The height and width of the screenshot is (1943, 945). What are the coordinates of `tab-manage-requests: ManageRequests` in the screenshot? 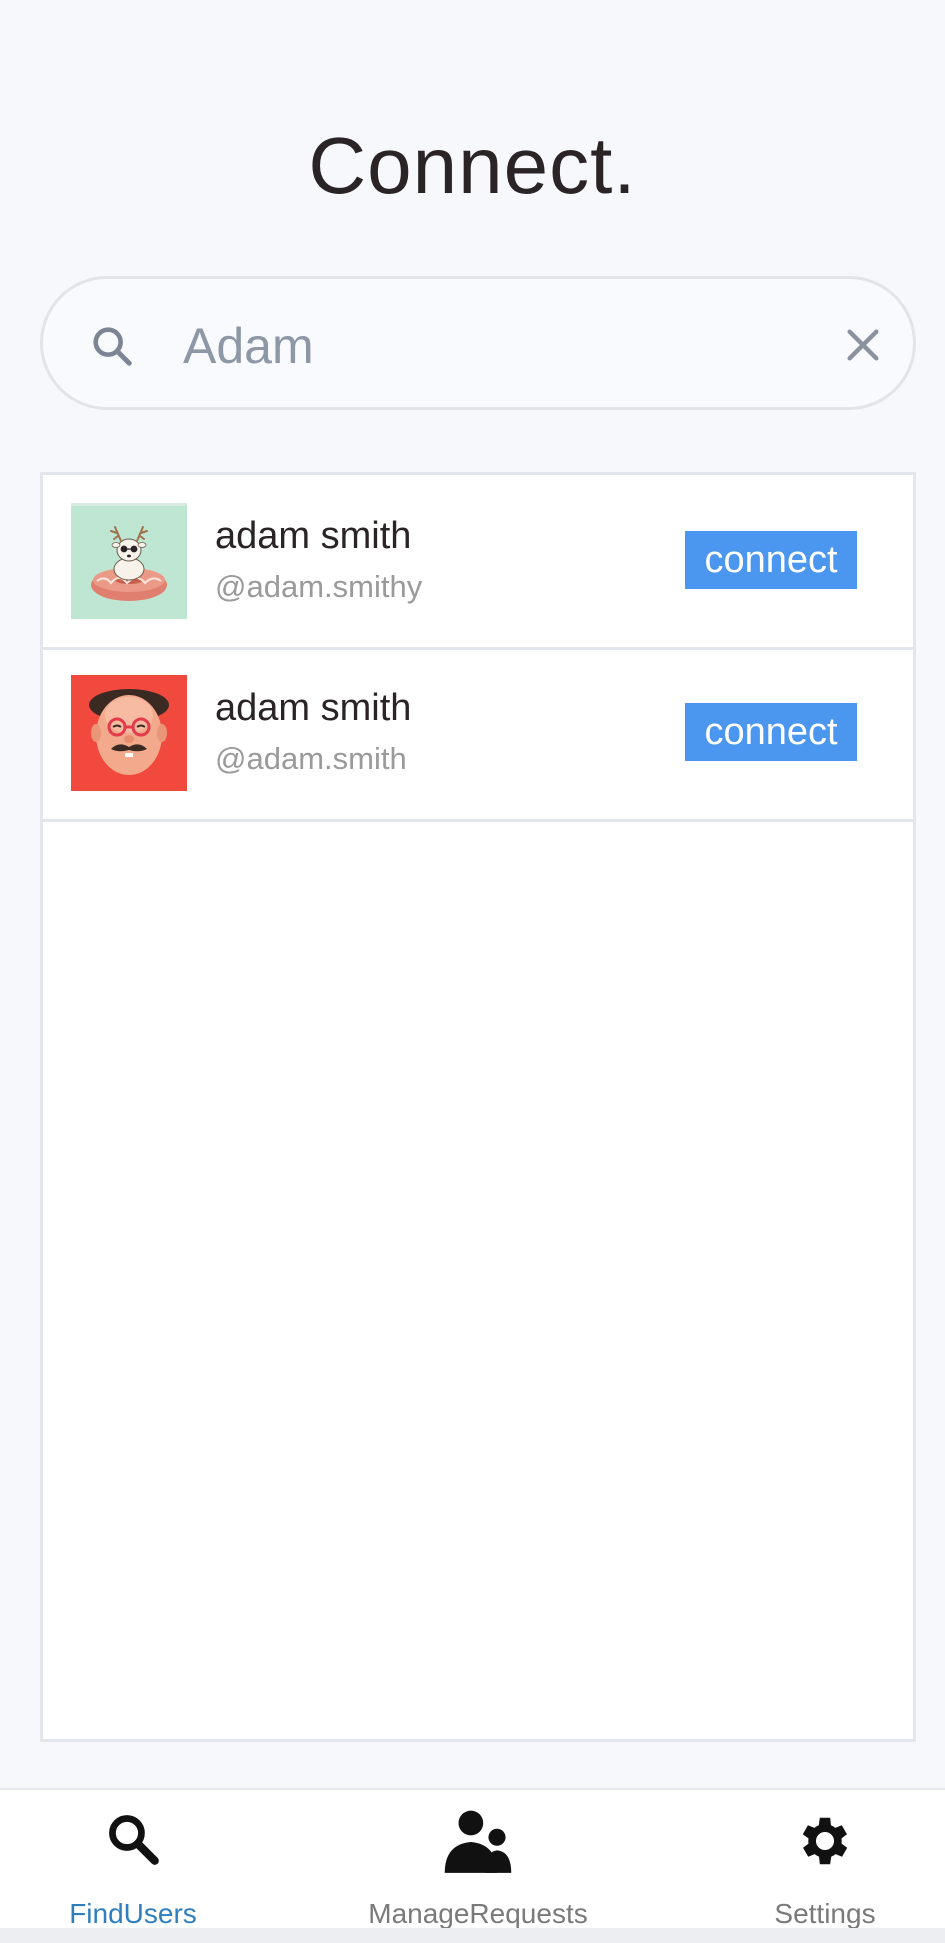 It's located at (478, 1860).